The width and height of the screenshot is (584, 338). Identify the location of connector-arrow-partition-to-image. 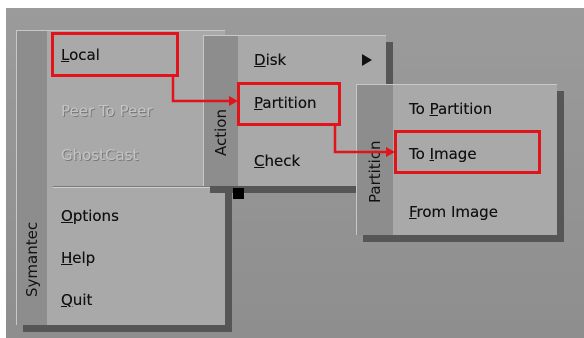
(359, 140).